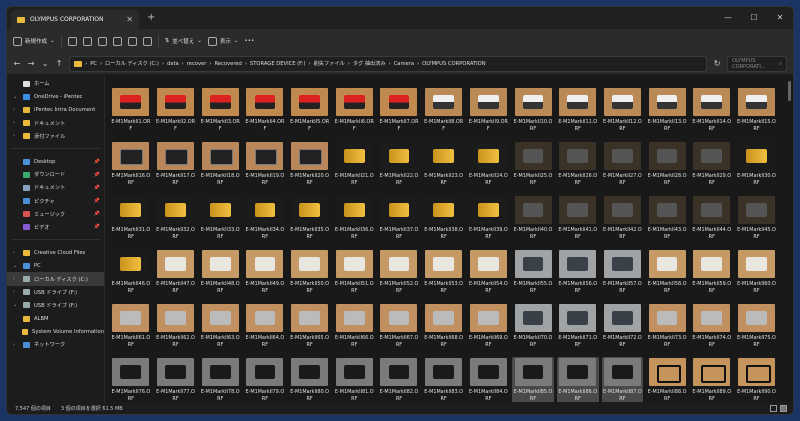 Image resolution: width=800 pixels, height=421 pixels. What do you see at coordinates (222, 41) in the screenshot?
I see `view-button: 表示 ⌄` at bounding box center [222, 41].